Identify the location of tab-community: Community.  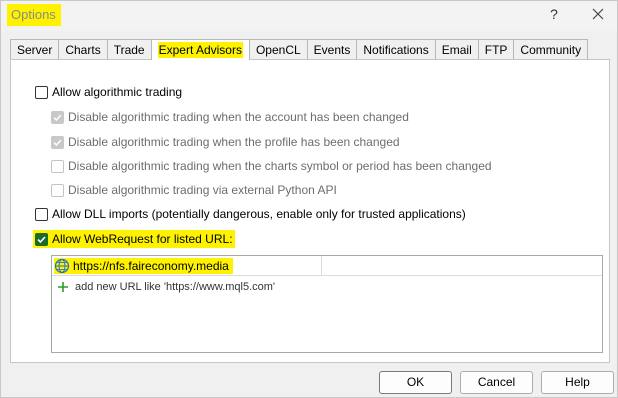
(551, 49).